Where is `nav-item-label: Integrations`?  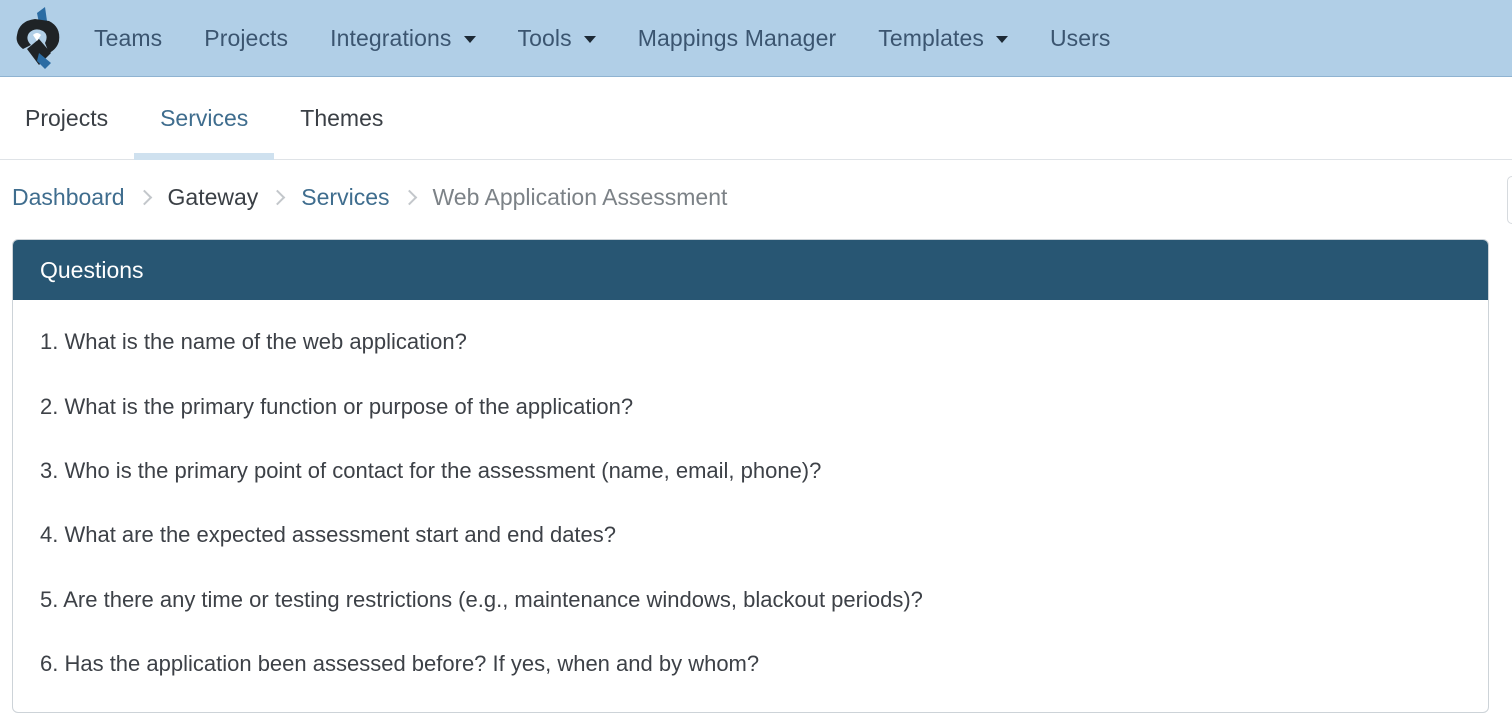
nav-item-label: Integrations is located at coordinates (391, 37).